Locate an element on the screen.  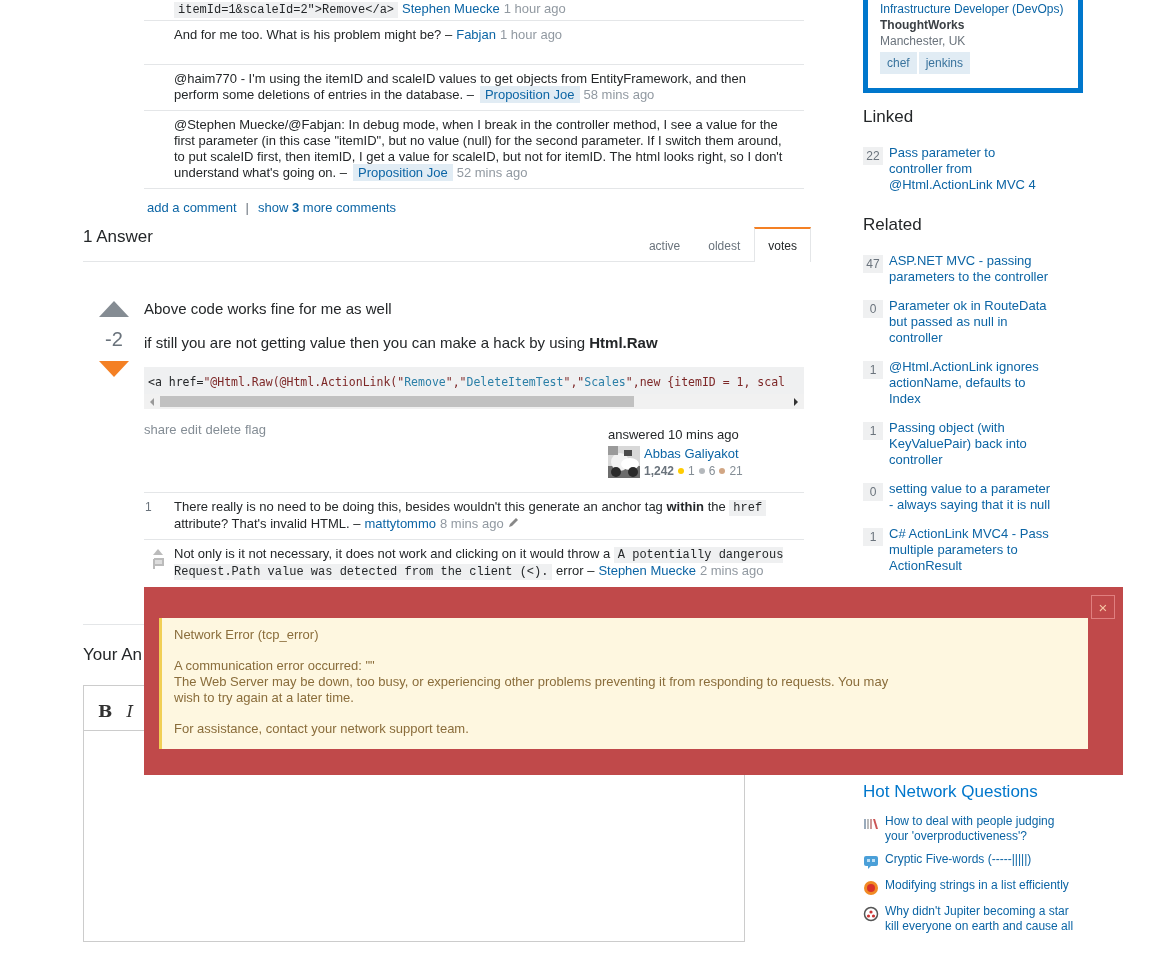
comment-score: 1 is located at coordinates (148, 507).